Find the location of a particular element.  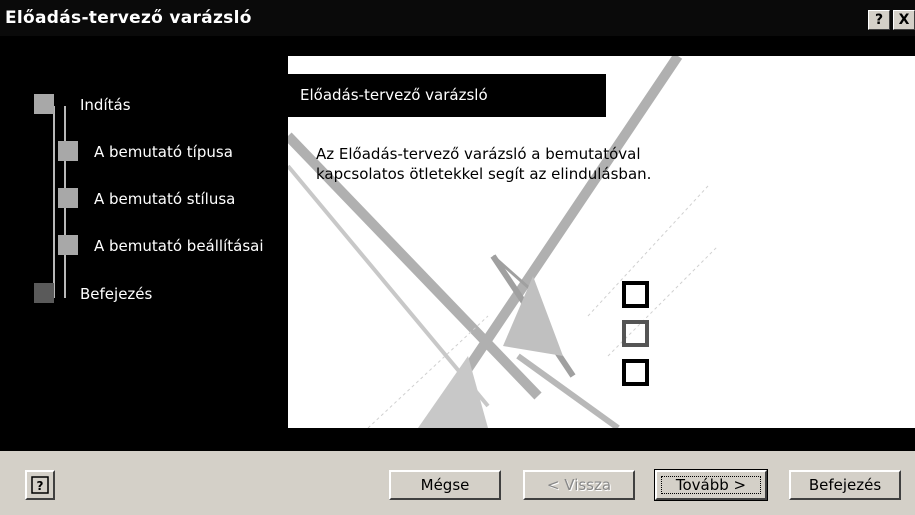

step-label: A bemutató típusa is located at coordinates (163, 152).